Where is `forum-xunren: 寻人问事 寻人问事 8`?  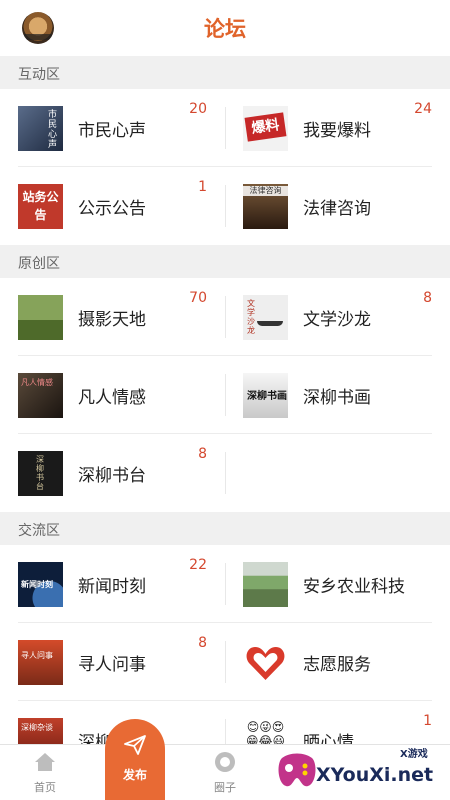
forum-xunren: 寻人问事 寻人问事 8 is located at coordinates (112, 662).